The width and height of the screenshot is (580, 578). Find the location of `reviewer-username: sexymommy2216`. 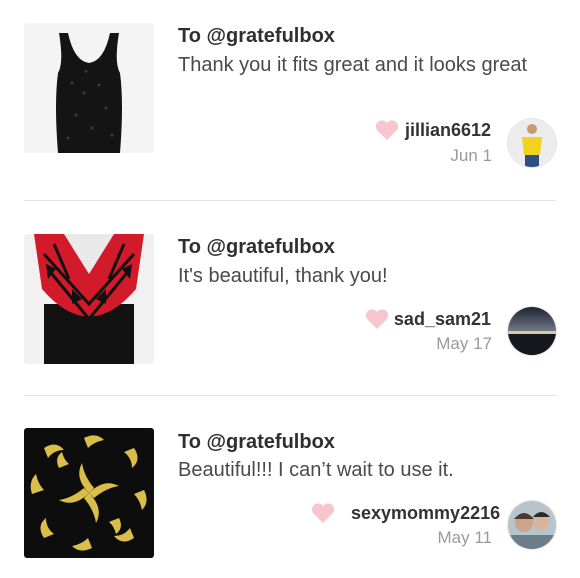

reviewer-username: sexymommy2216 is located at coordinates (425, 513).